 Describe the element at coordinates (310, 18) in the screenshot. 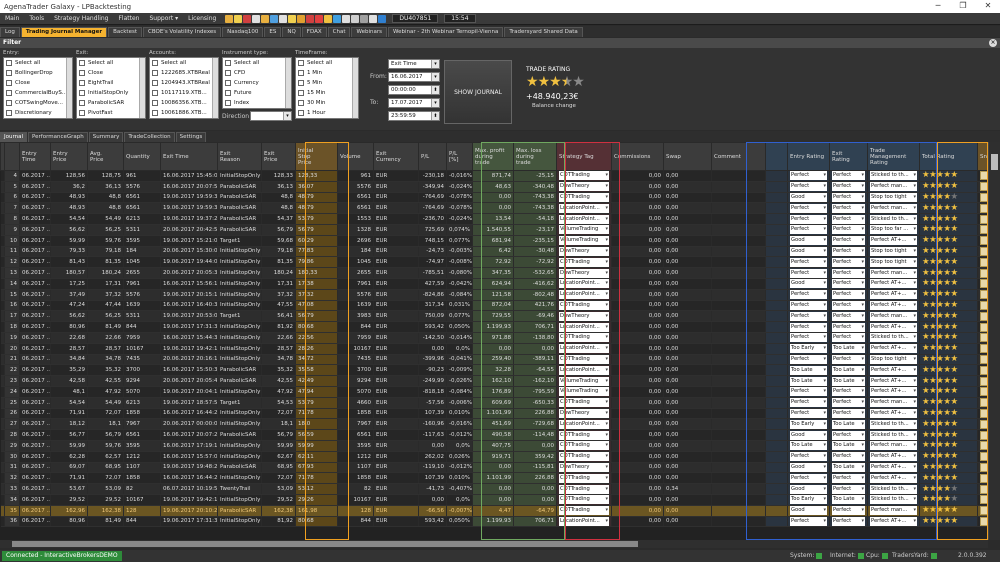

I see `stop-icon` at that location.